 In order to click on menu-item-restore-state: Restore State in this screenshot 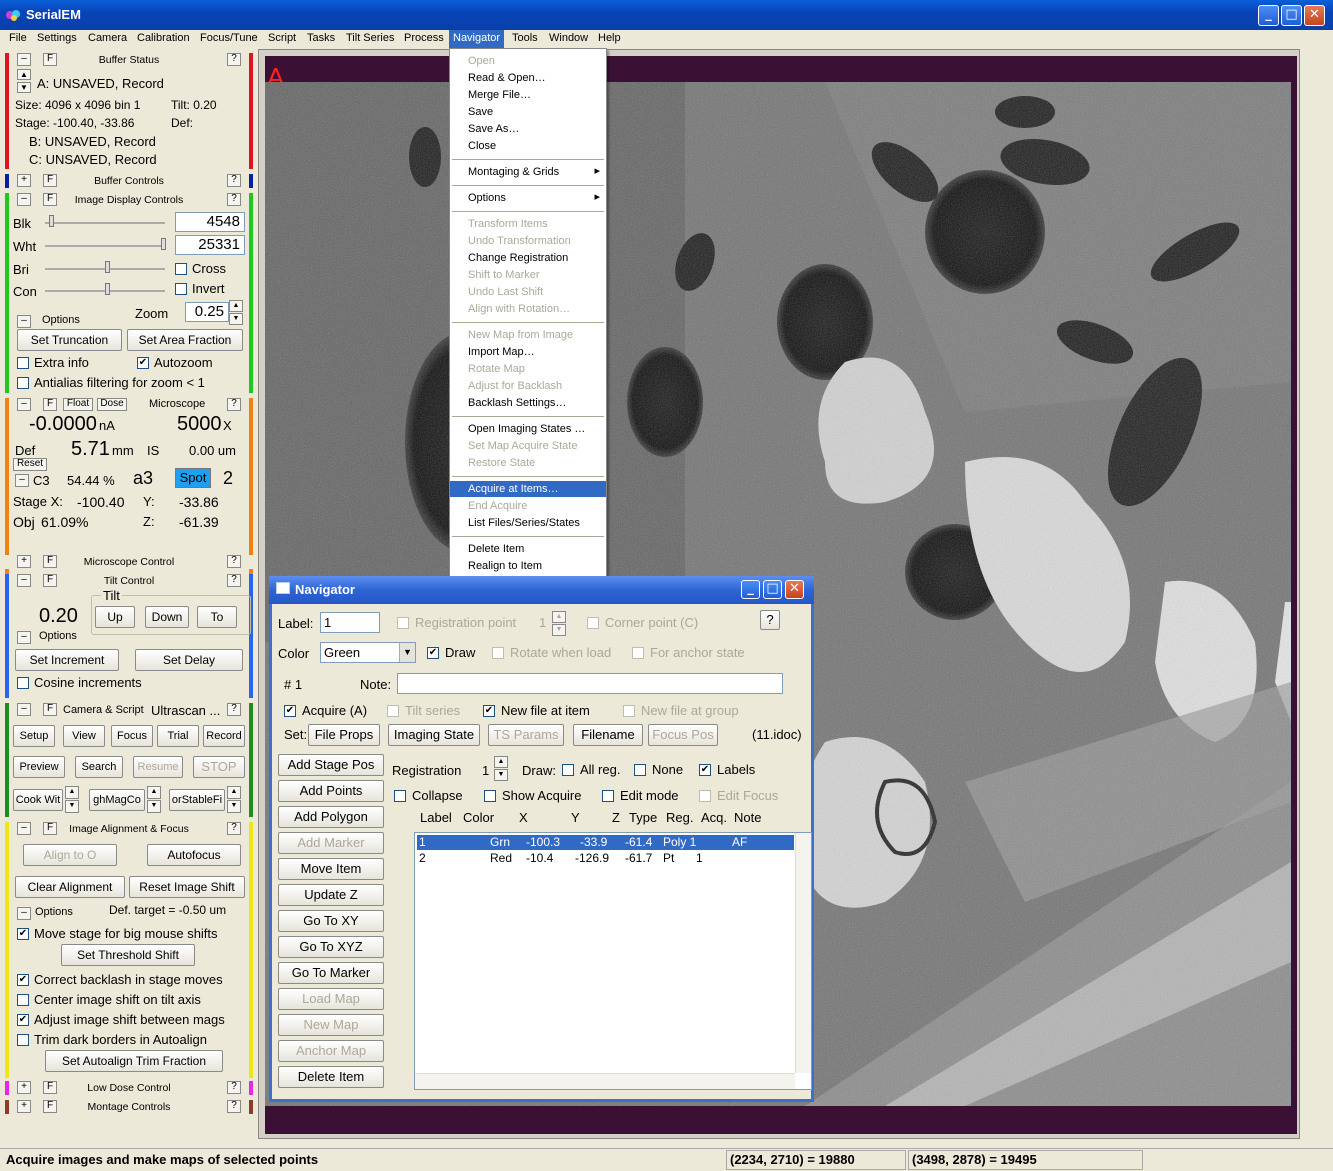, I will do `click(528, 463)`.